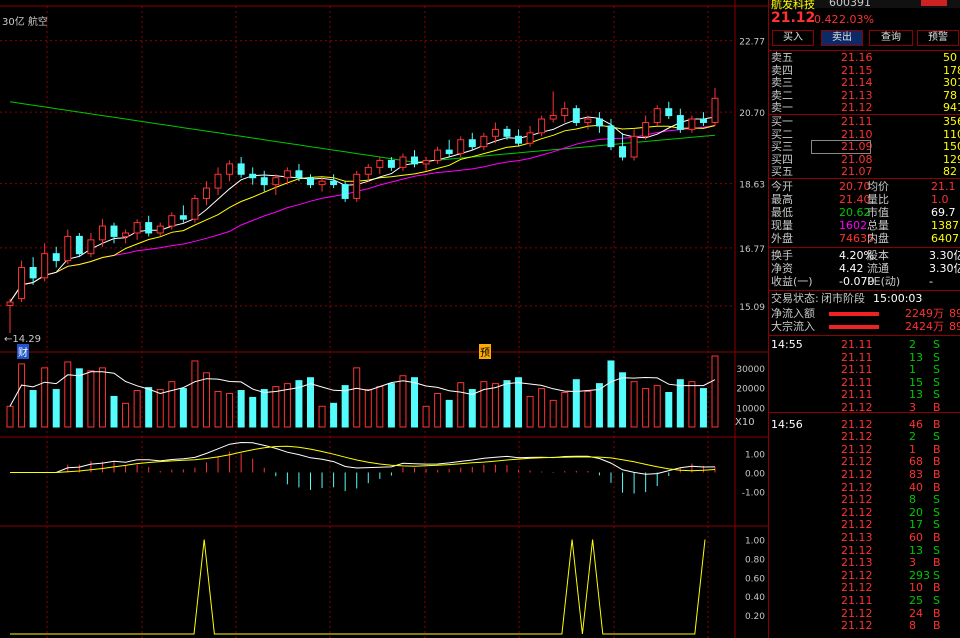  Describe the element at coordinates (891, 38) in the screenshot. I see `query-button: 查询` at that location.